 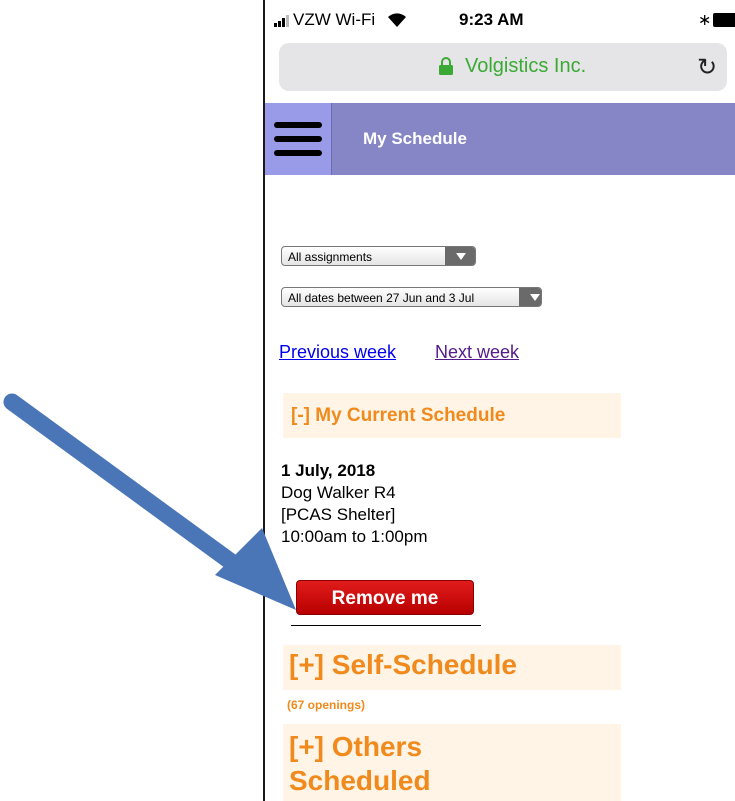 I want to click on annotation-arrow-icon, so click(x=149, y=501).